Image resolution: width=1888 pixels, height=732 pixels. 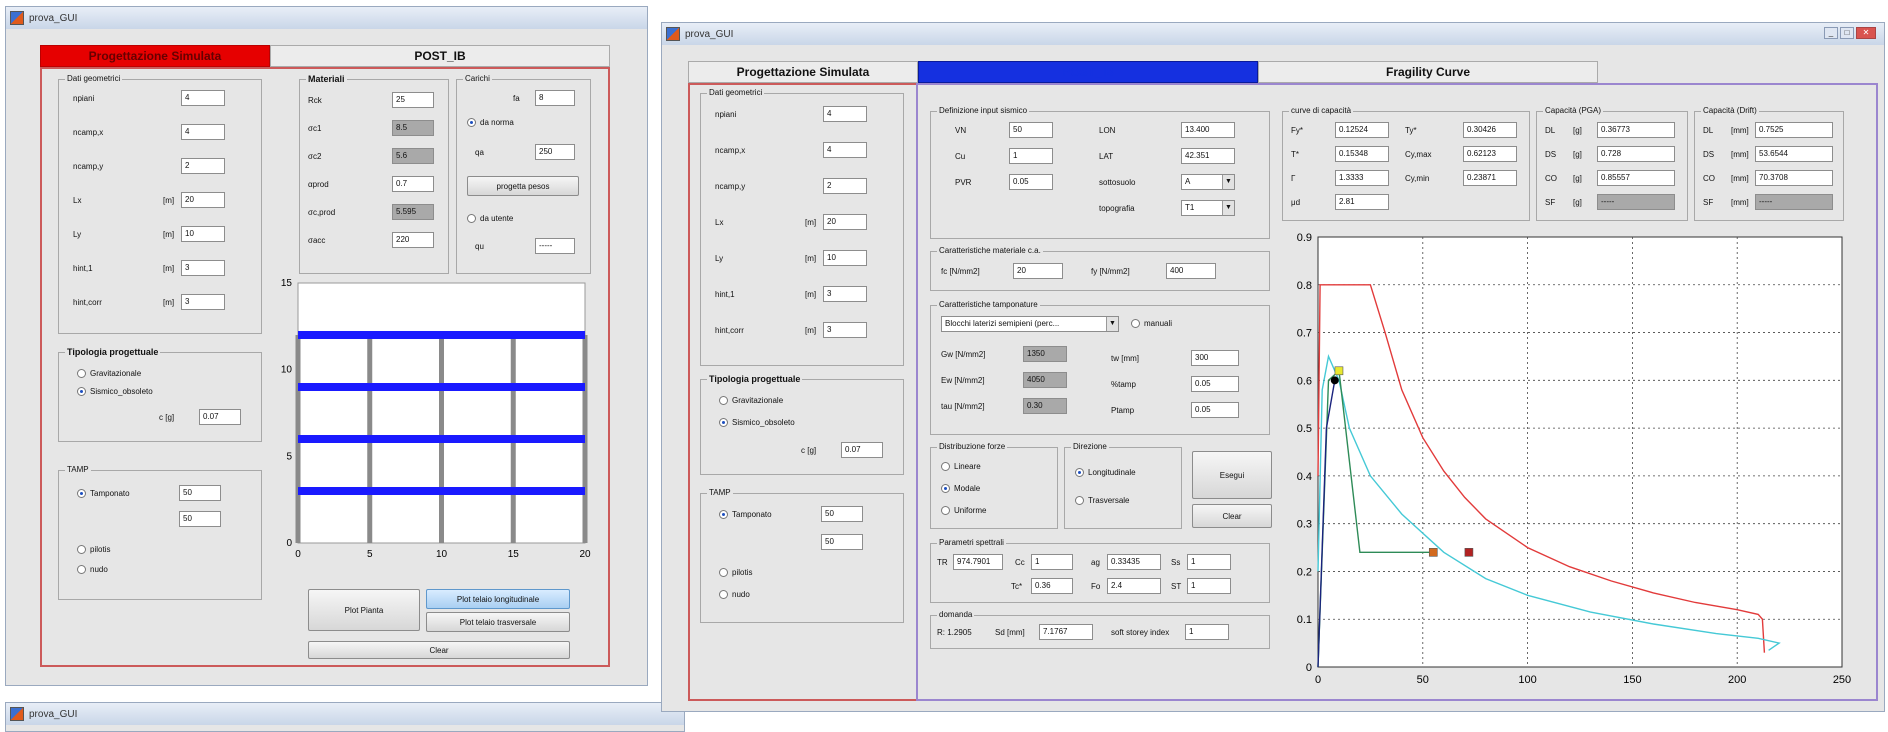 I want to click on qu-input: -----, so click(x=555, y=246).